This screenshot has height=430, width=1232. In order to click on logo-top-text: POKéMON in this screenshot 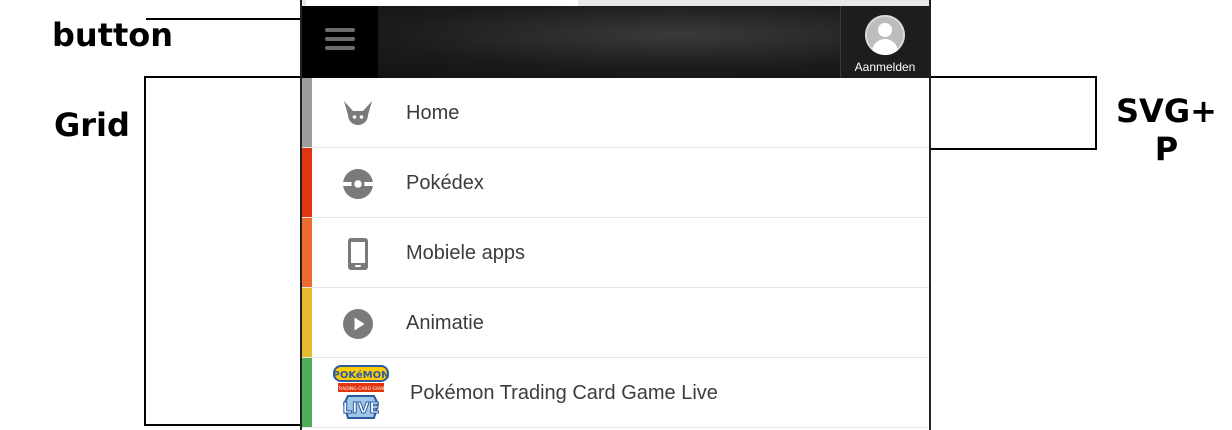, I will do `click(360, 375)`.